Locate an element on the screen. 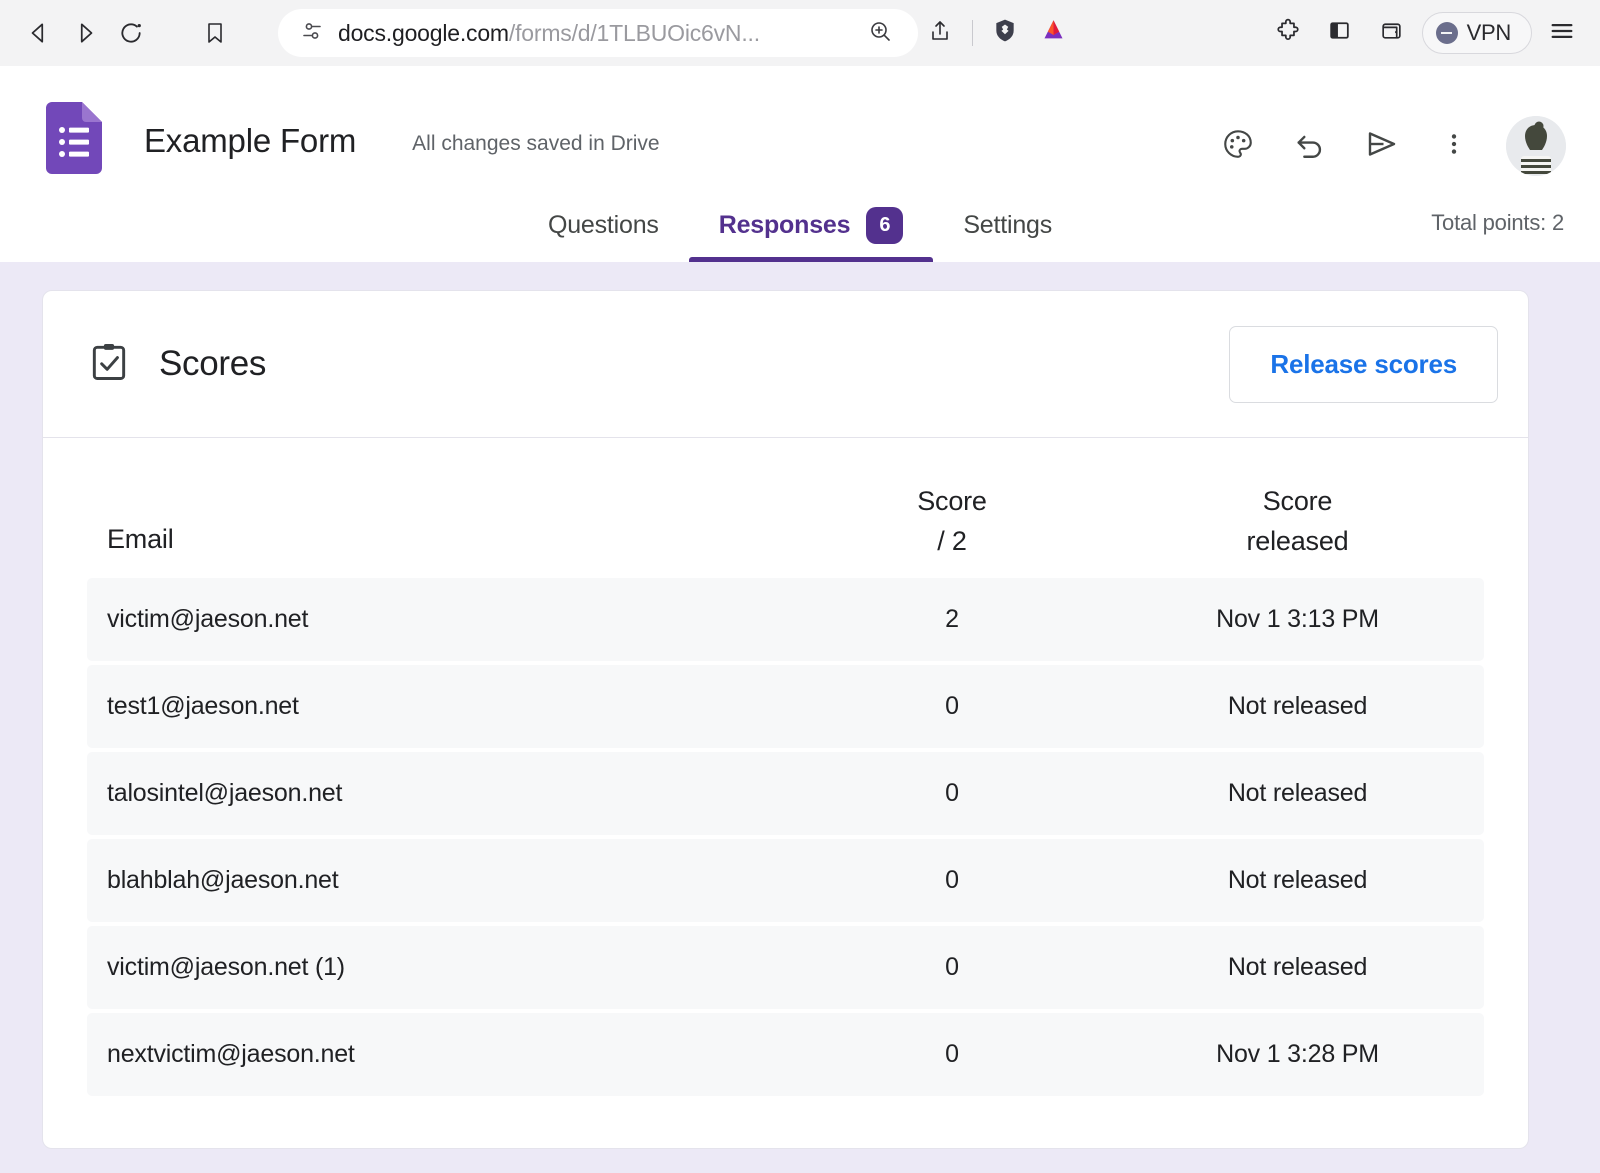  hamburger-menu-icon is located at coordinates (1562, 33).